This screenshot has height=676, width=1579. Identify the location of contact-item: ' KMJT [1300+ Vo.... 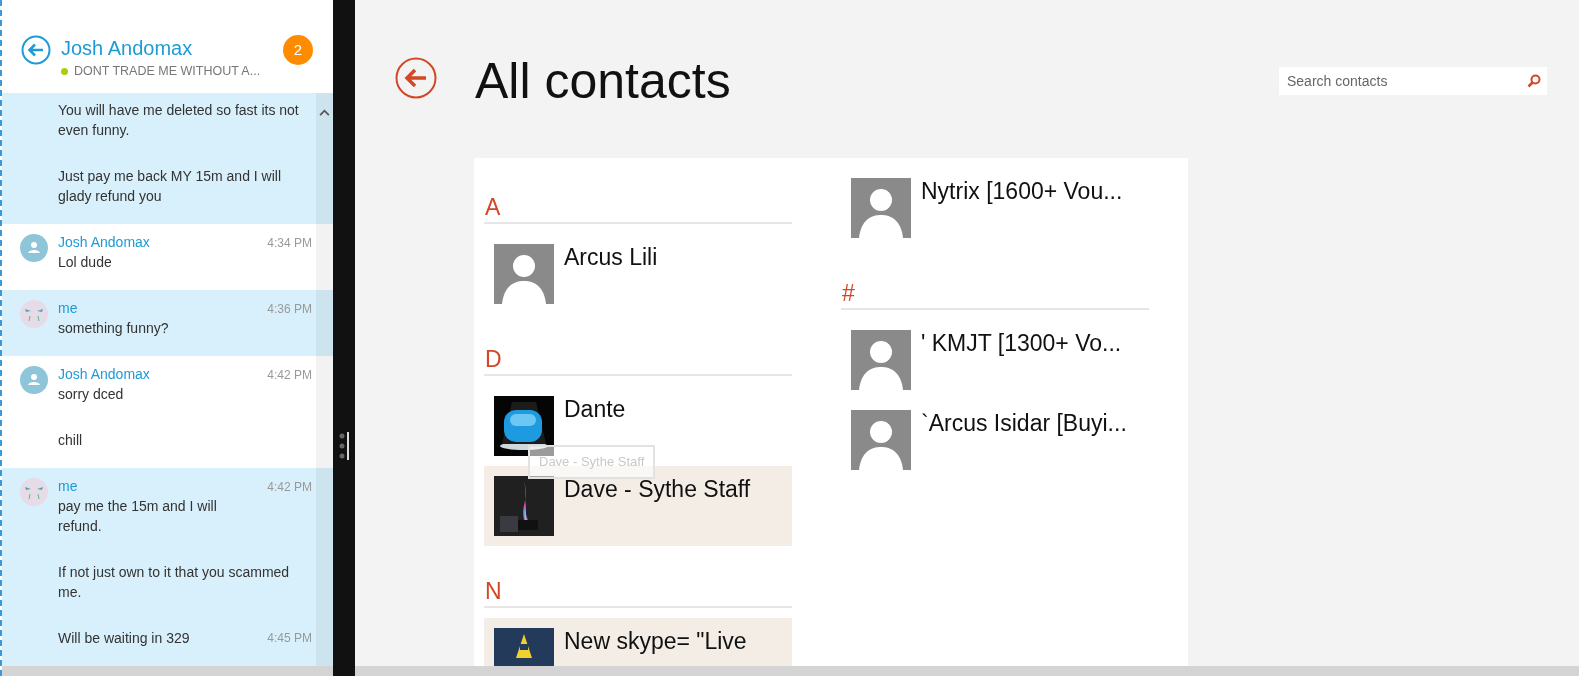
(995, 360).